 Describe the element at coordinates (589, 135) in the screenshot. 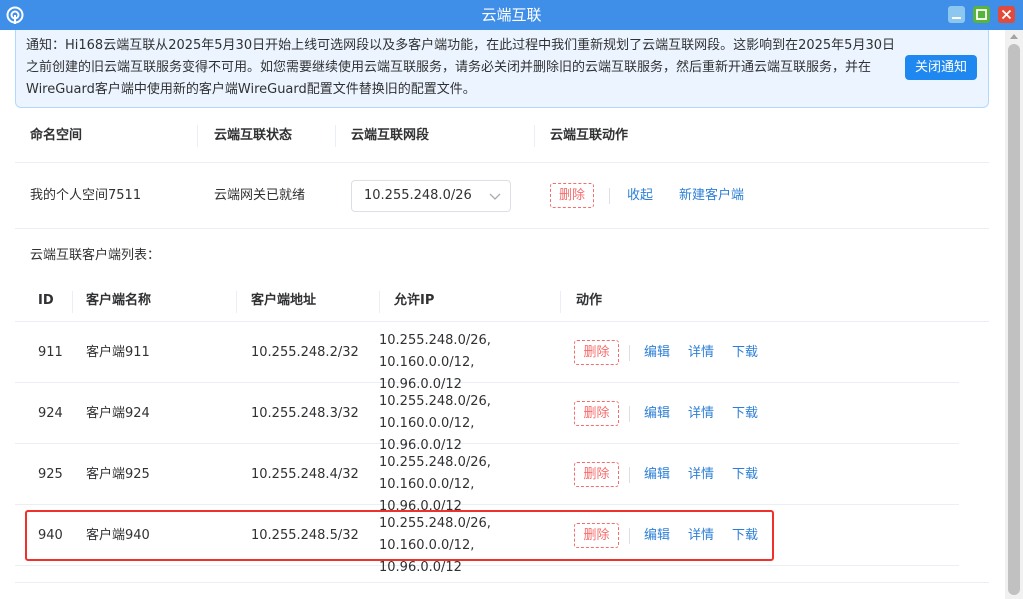

I see `header-actions: 云端互联动作` at that location.